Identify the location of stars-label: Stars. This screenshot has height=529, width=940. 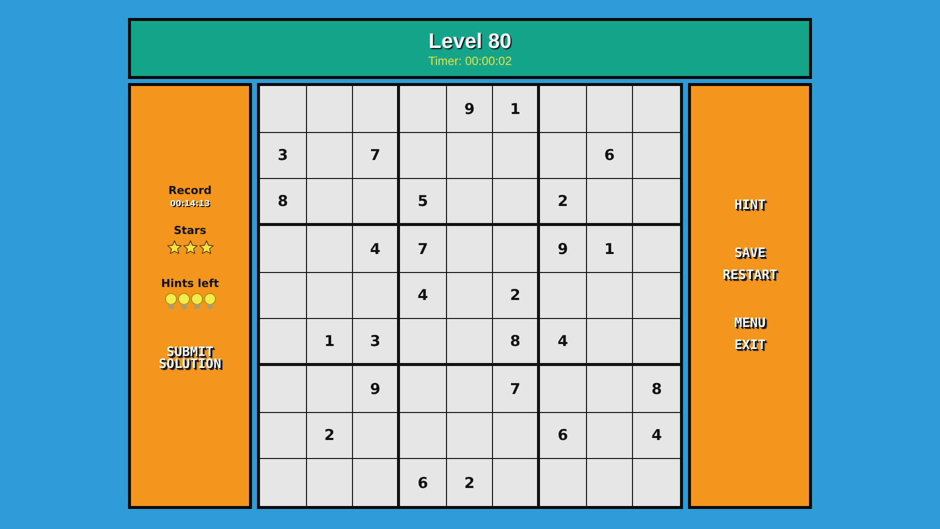
(190, 230).